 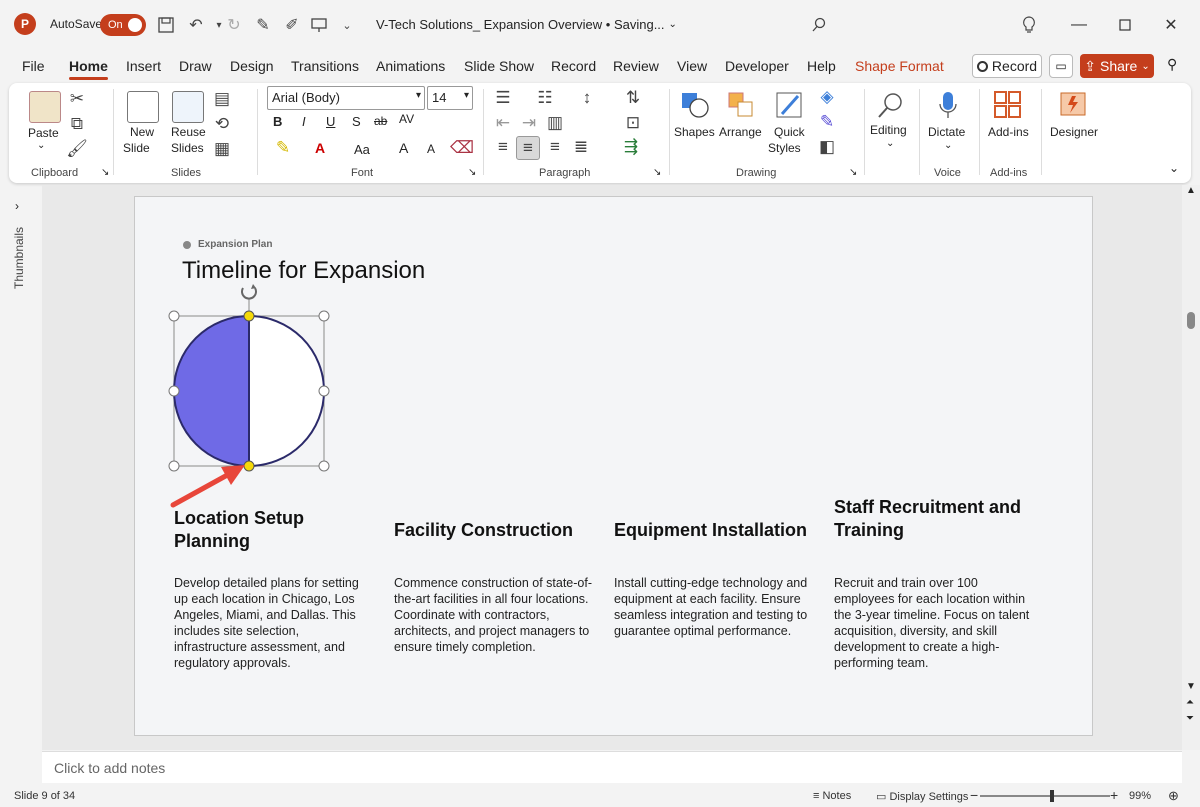 What do you see at coordinates (304, 121) in the screenshot?
I see `italic-button: I` at bounding box center [304, 121].